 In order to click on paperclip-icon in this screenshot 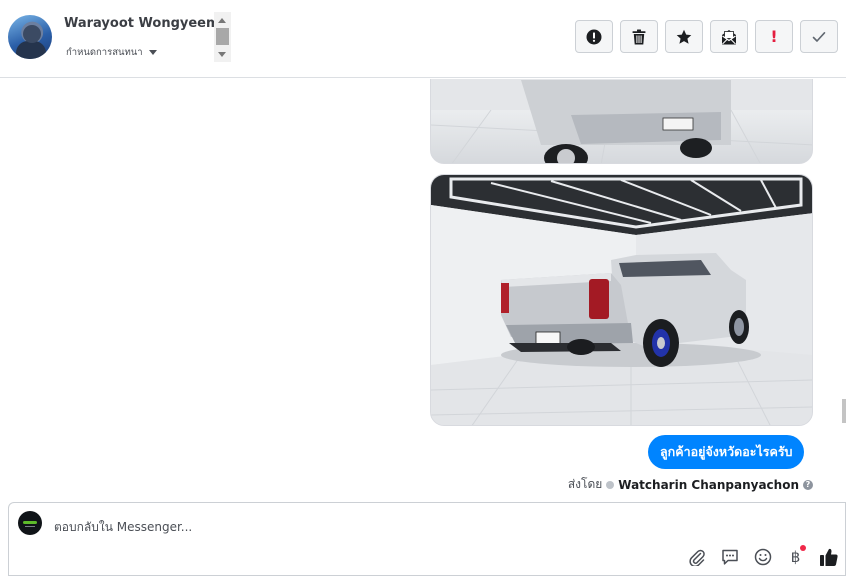, I will do `click(696, 557)`.